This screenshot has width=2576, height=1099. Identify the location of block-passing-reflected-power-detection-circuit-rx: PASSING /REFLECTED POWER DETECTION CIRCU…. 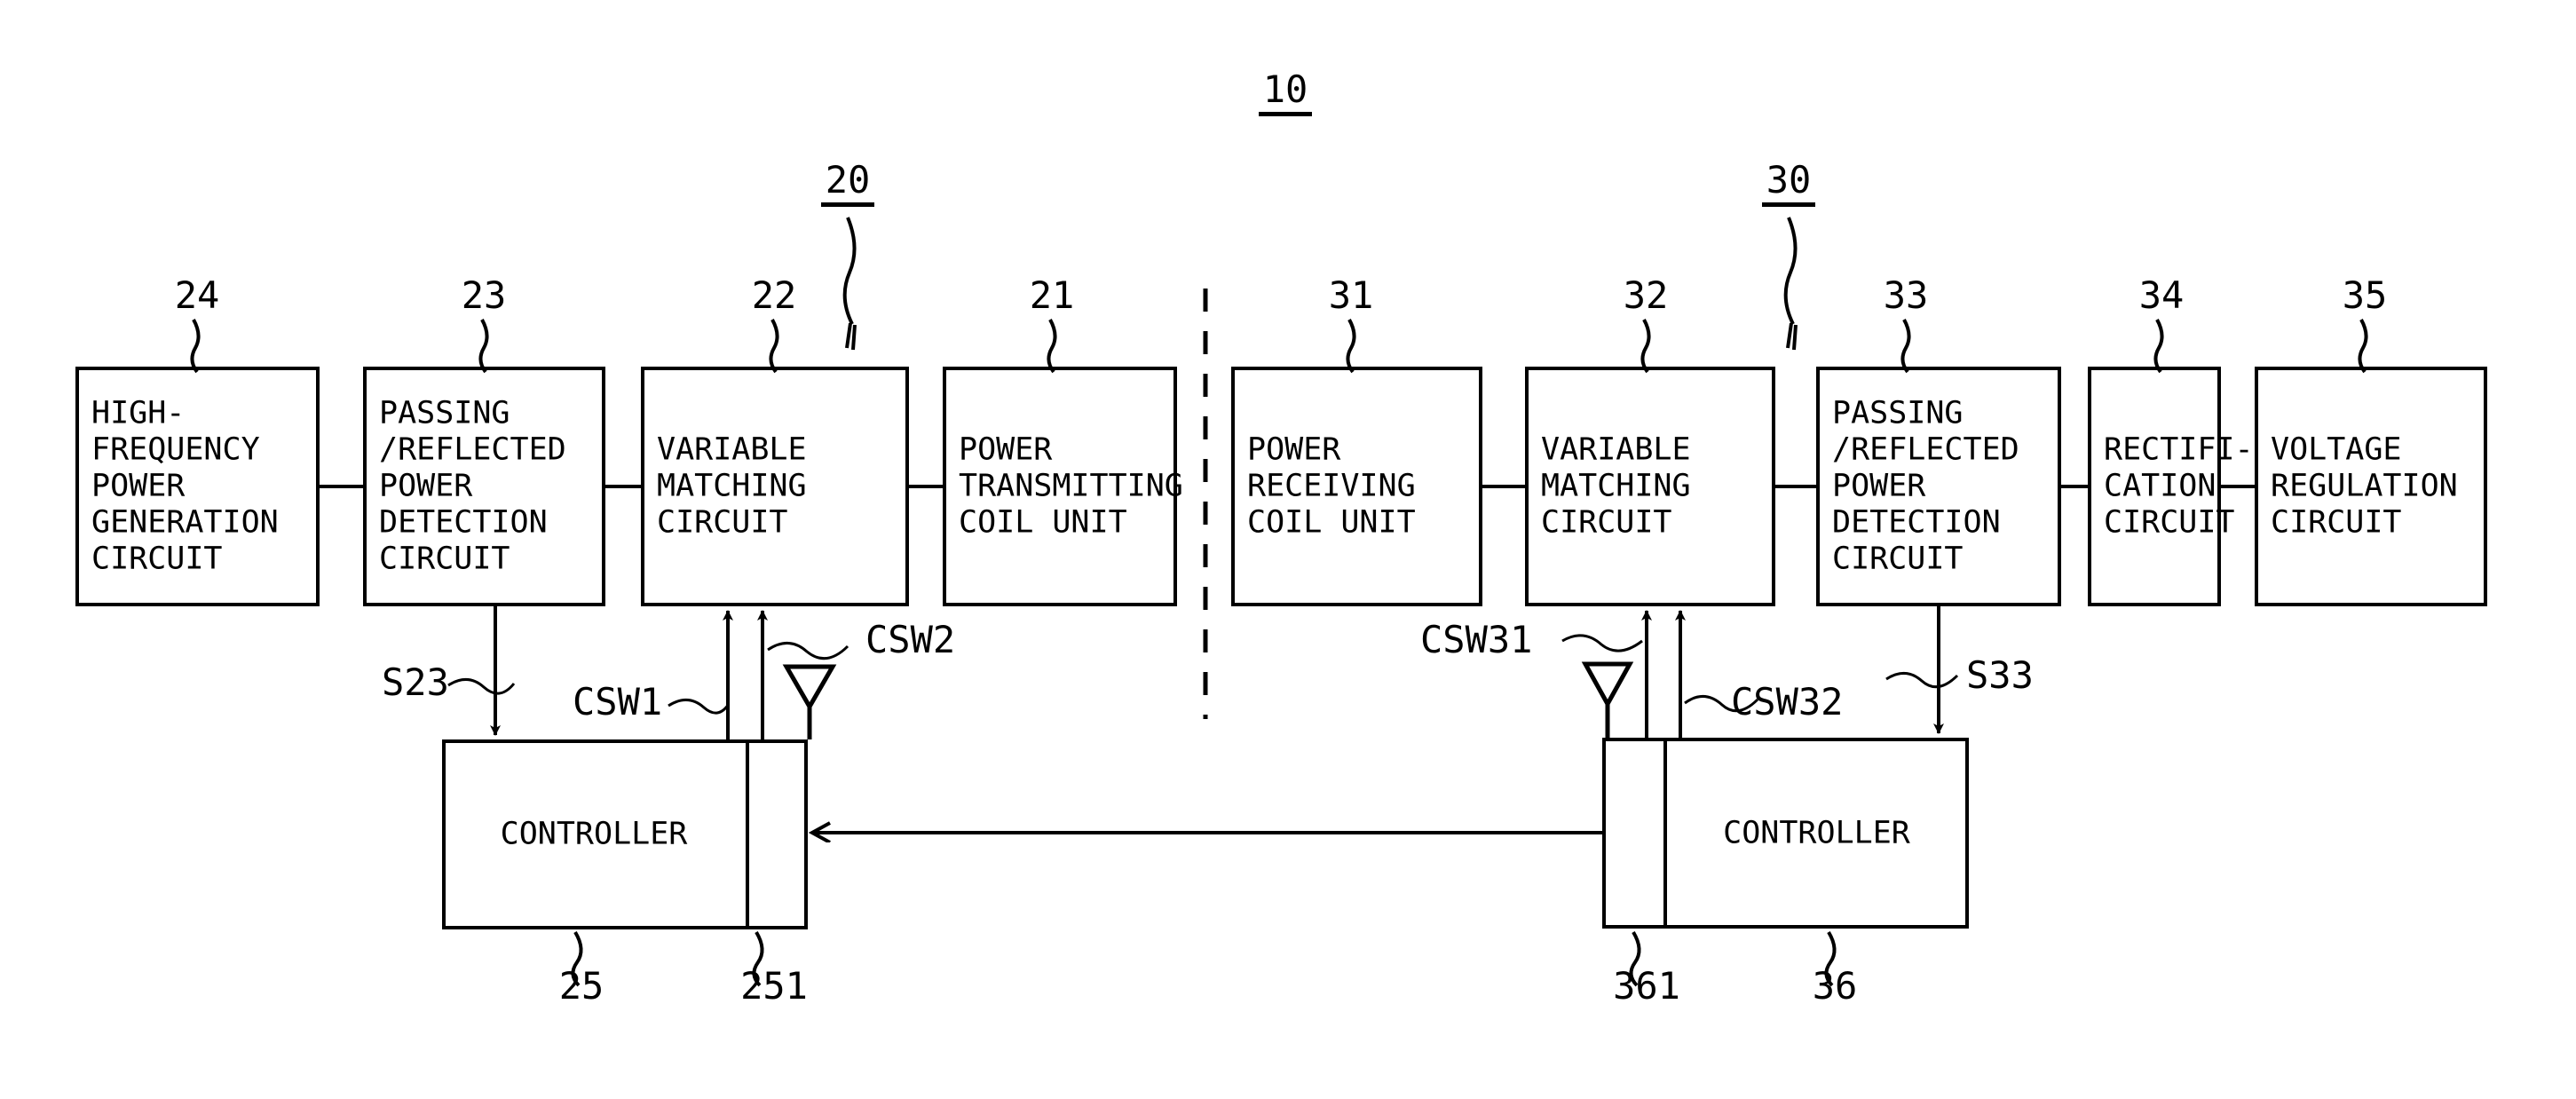
(1938, 486).